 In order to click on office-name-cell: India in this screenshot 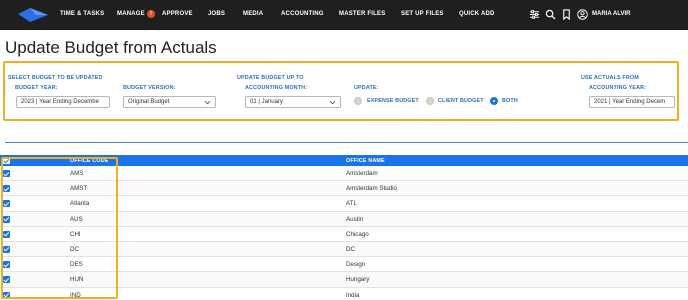, I will do `click(353, 295)`.